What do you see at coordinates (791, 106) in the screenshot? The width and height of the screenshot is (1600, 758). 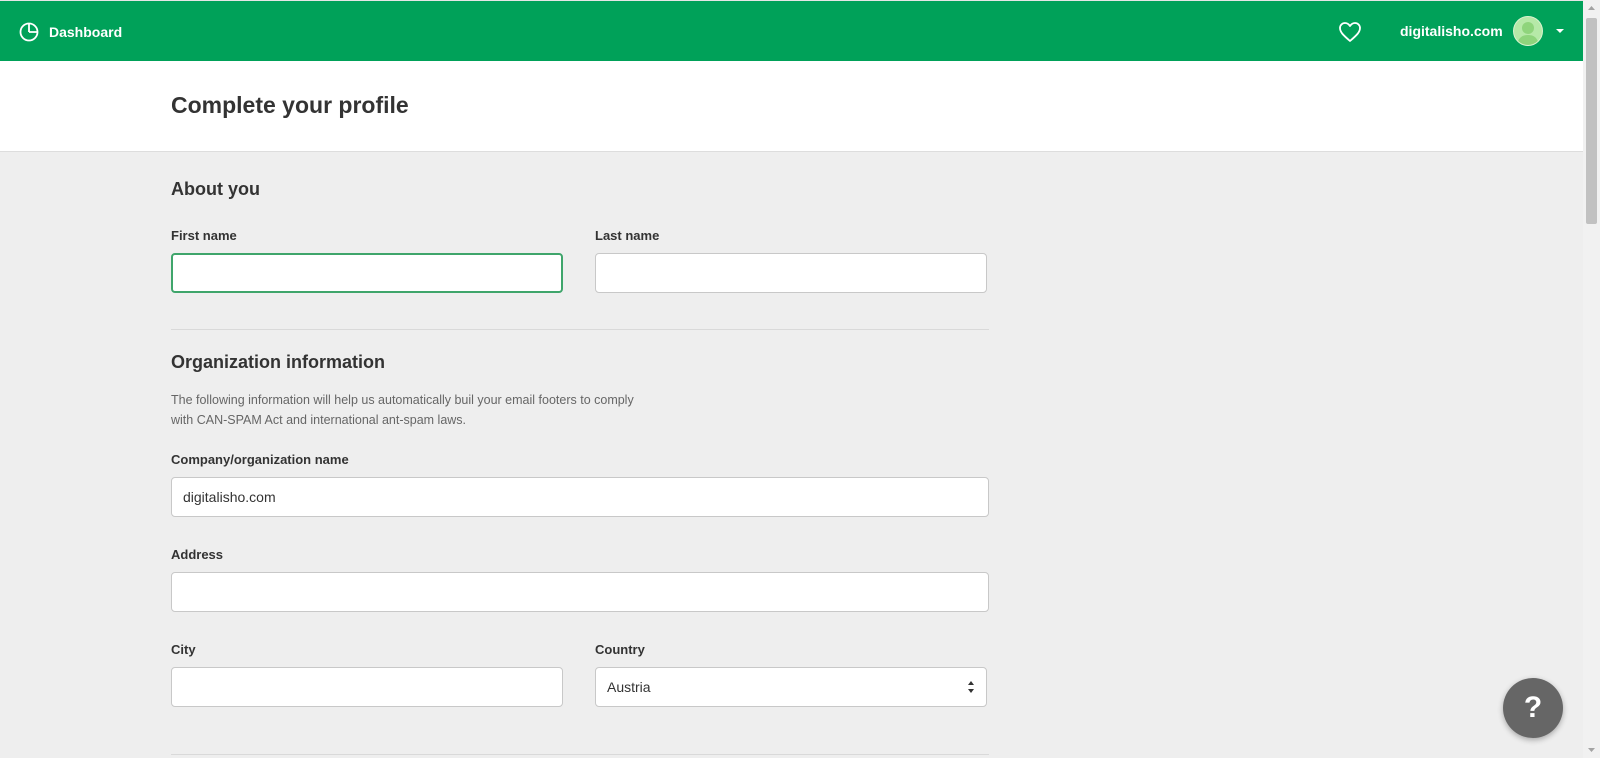 I see `page-header: Complete your profile` at bounding box center [791, 106].